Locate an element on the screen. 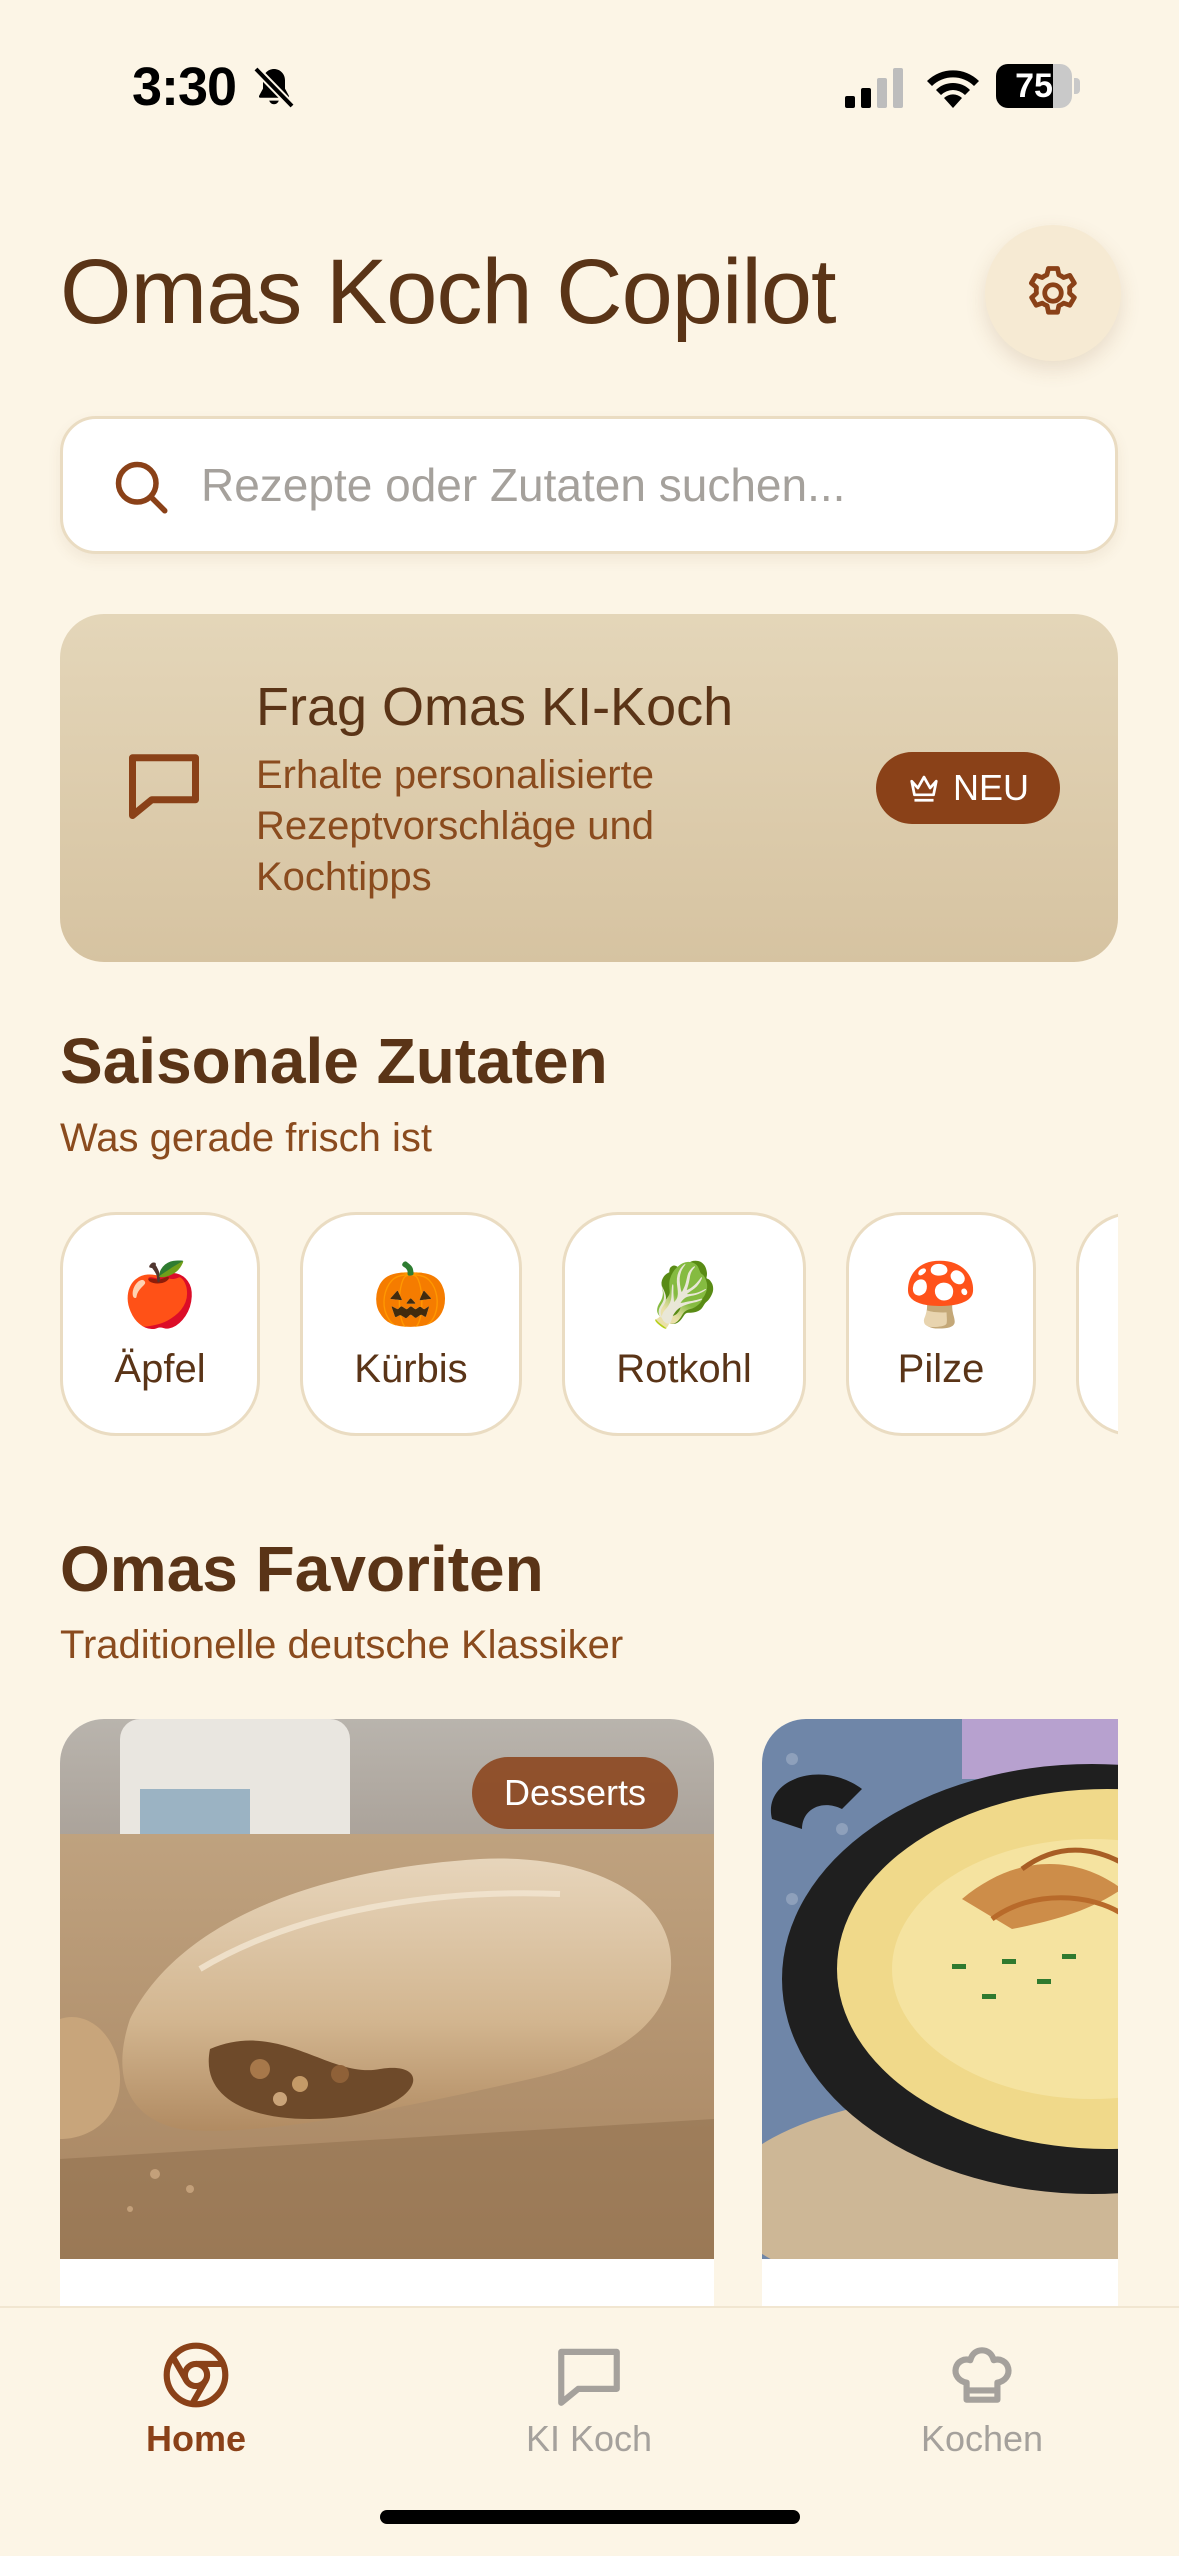 The height and width of the screenshot is (2556, 1179). ai-card-title: Frag Omas KI-Koch is located at coordinates (495, 707).